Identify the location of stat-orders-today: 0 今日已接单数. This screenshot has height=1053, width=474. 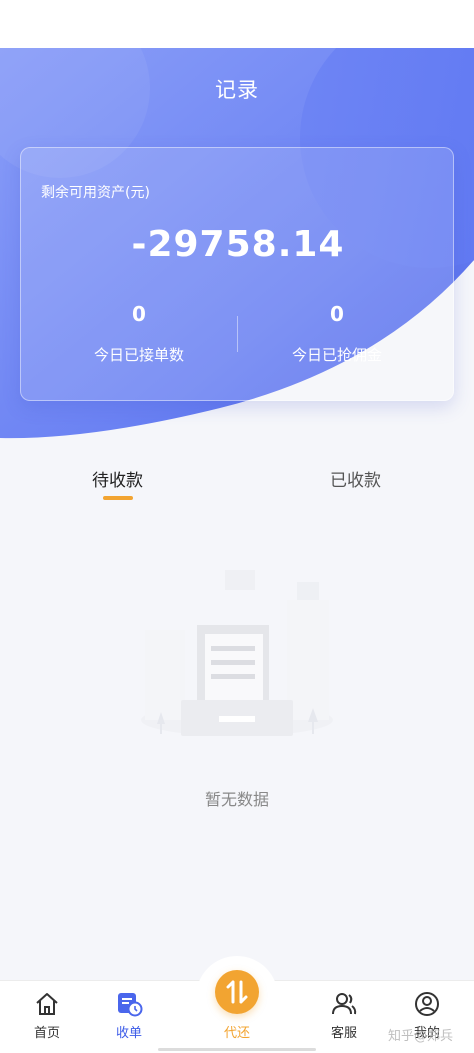
(139, 333).